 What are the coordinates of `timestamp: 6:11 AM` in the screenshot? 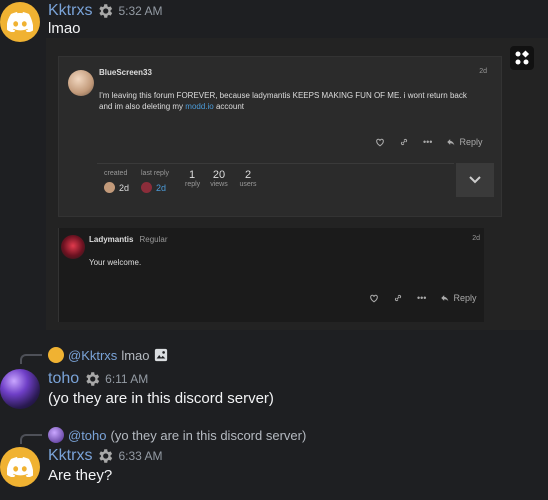 It's located at (127, 379).